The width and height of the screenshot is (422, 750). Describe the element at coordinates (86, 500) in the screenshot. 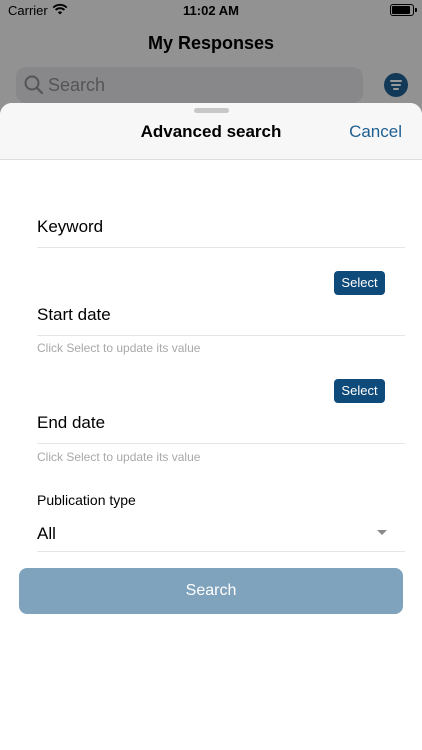

I see `publication-type-label: Publication type` at that location.